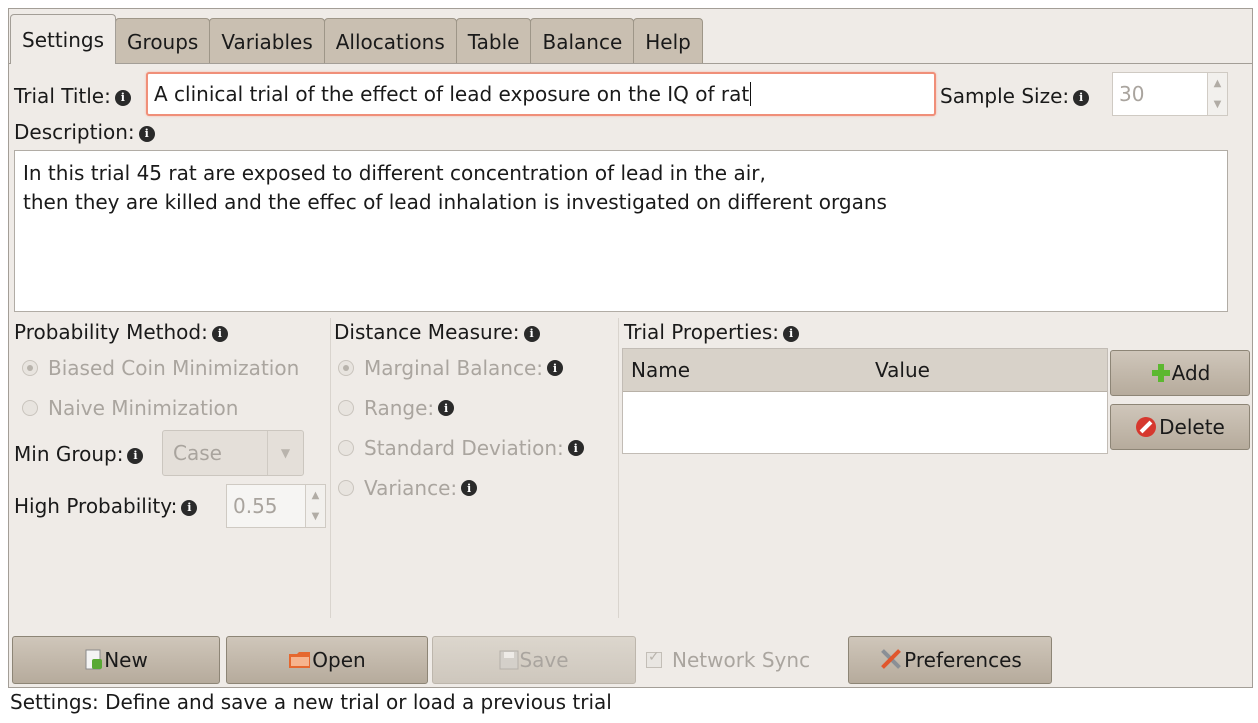 This screenshot has height=723, width=1258. What do you see at coordinates (1146, 427) in the screenshot?
I see `delete-icon` at bounding box center [1146, 427].